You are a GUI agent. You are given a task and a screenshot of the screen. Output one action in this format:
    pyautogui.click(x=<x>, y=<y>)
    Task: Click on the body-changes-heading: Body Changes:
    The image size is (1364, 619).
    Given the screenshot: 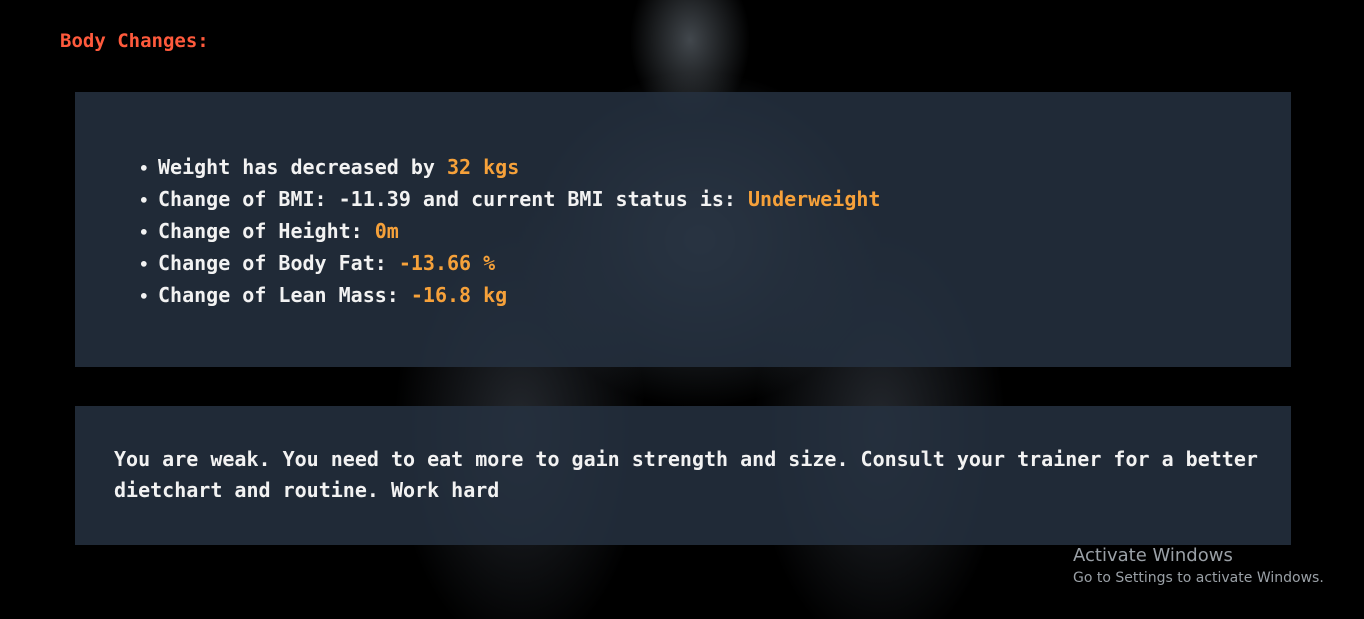 What is the action you would take?
    pyautogui.click(x=134, y=41)
    